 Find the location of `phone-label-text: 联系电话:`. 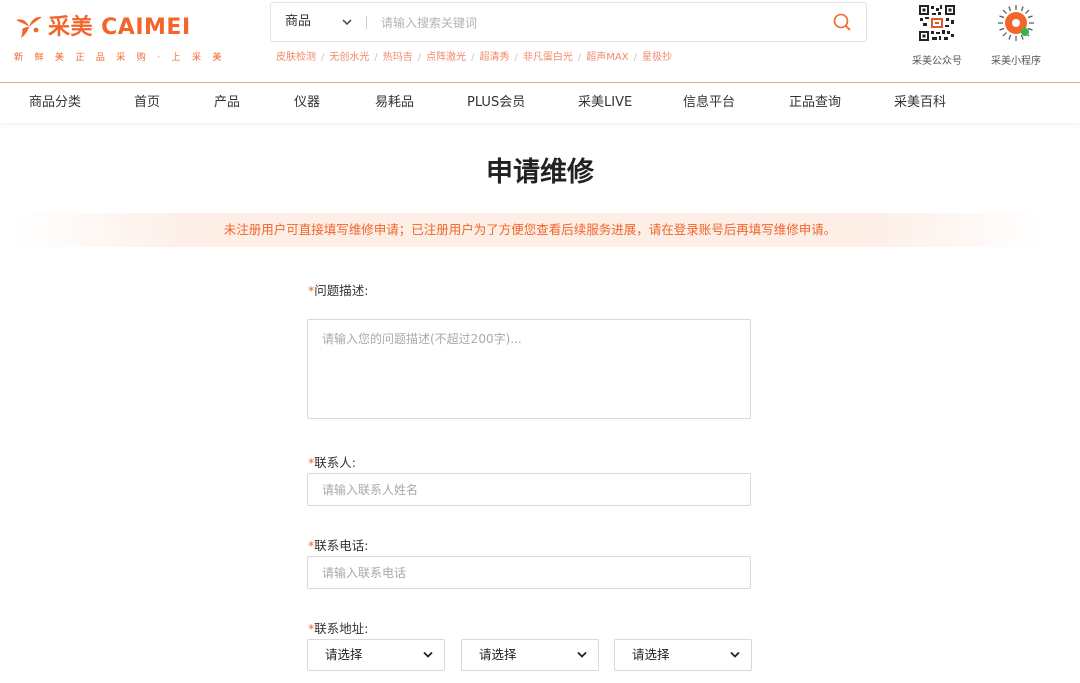

phone-label-text: 联系电话: is located at coordinates (341, 545).